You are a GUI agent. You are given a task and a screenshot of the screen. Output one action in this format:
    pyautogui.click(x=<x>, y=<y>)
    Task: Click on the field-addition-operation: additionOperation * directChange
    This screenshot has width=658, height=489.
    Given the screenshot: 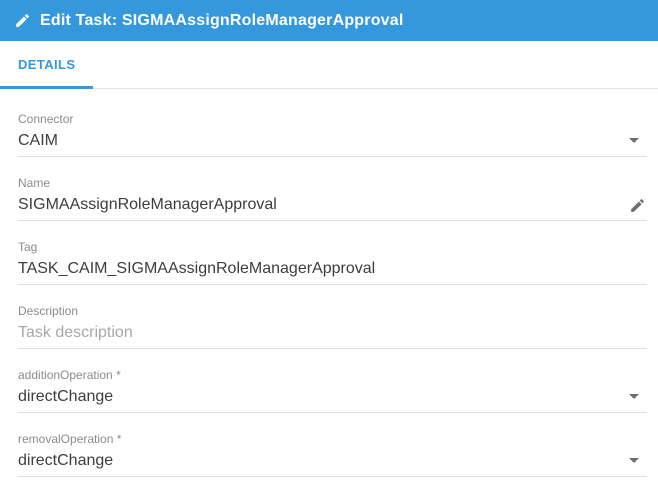 What is the action you would take?
    pyautogui.click(x=332, y=391)
    